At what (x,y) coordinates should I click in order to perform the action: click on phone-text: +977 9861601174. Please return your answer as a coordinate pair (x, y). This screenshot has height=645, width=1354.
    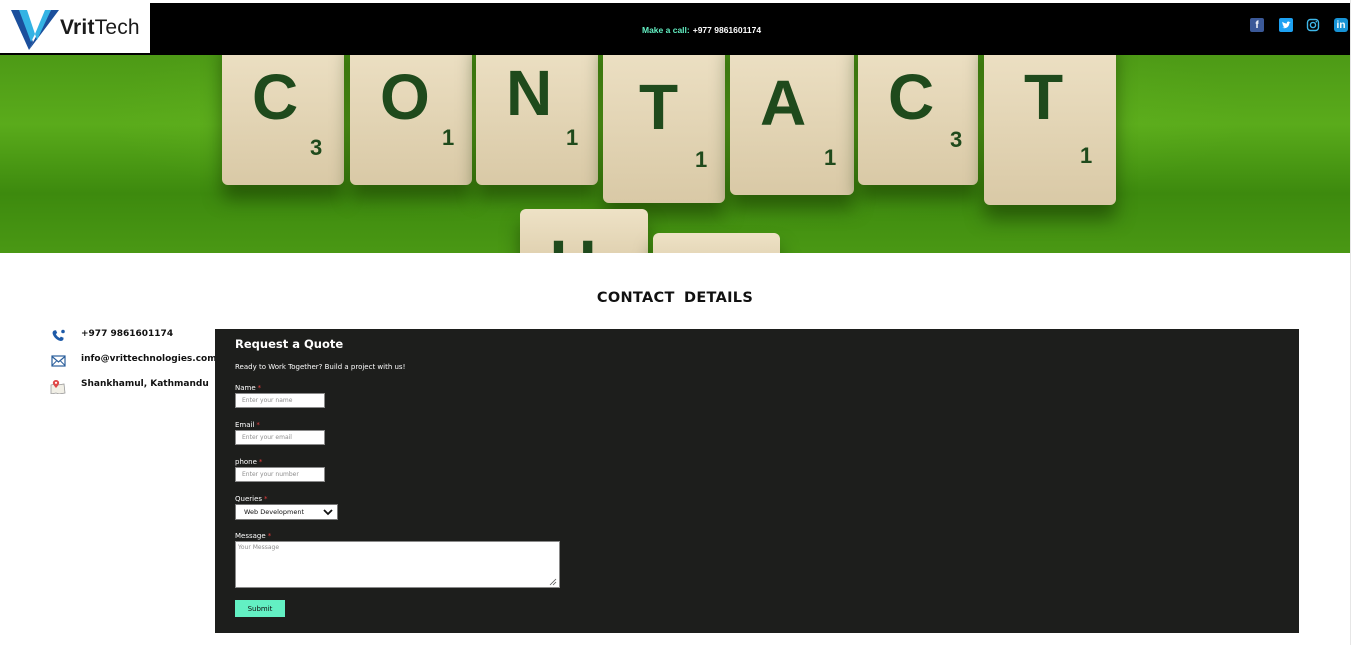
    Looking at the image, I should click on (127, 334).